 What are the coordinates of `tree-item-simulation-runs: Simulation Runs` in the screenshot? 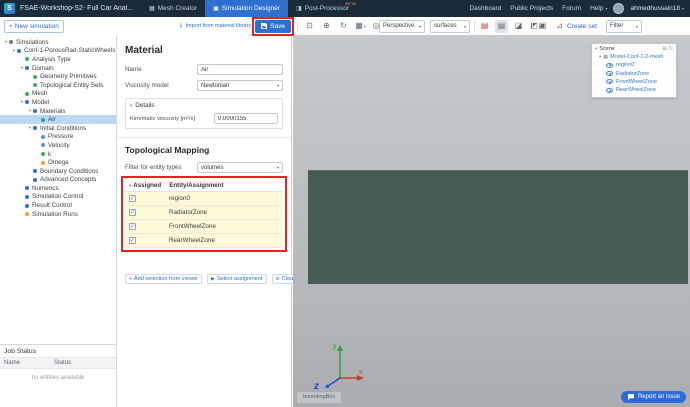 It's located at (58, 214).